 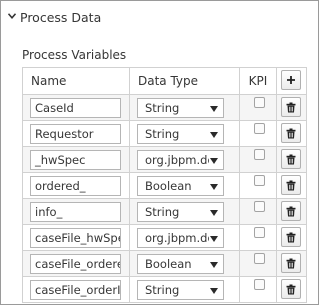 I want to click on variable-name-input: info_, so click(x=75, y=211).